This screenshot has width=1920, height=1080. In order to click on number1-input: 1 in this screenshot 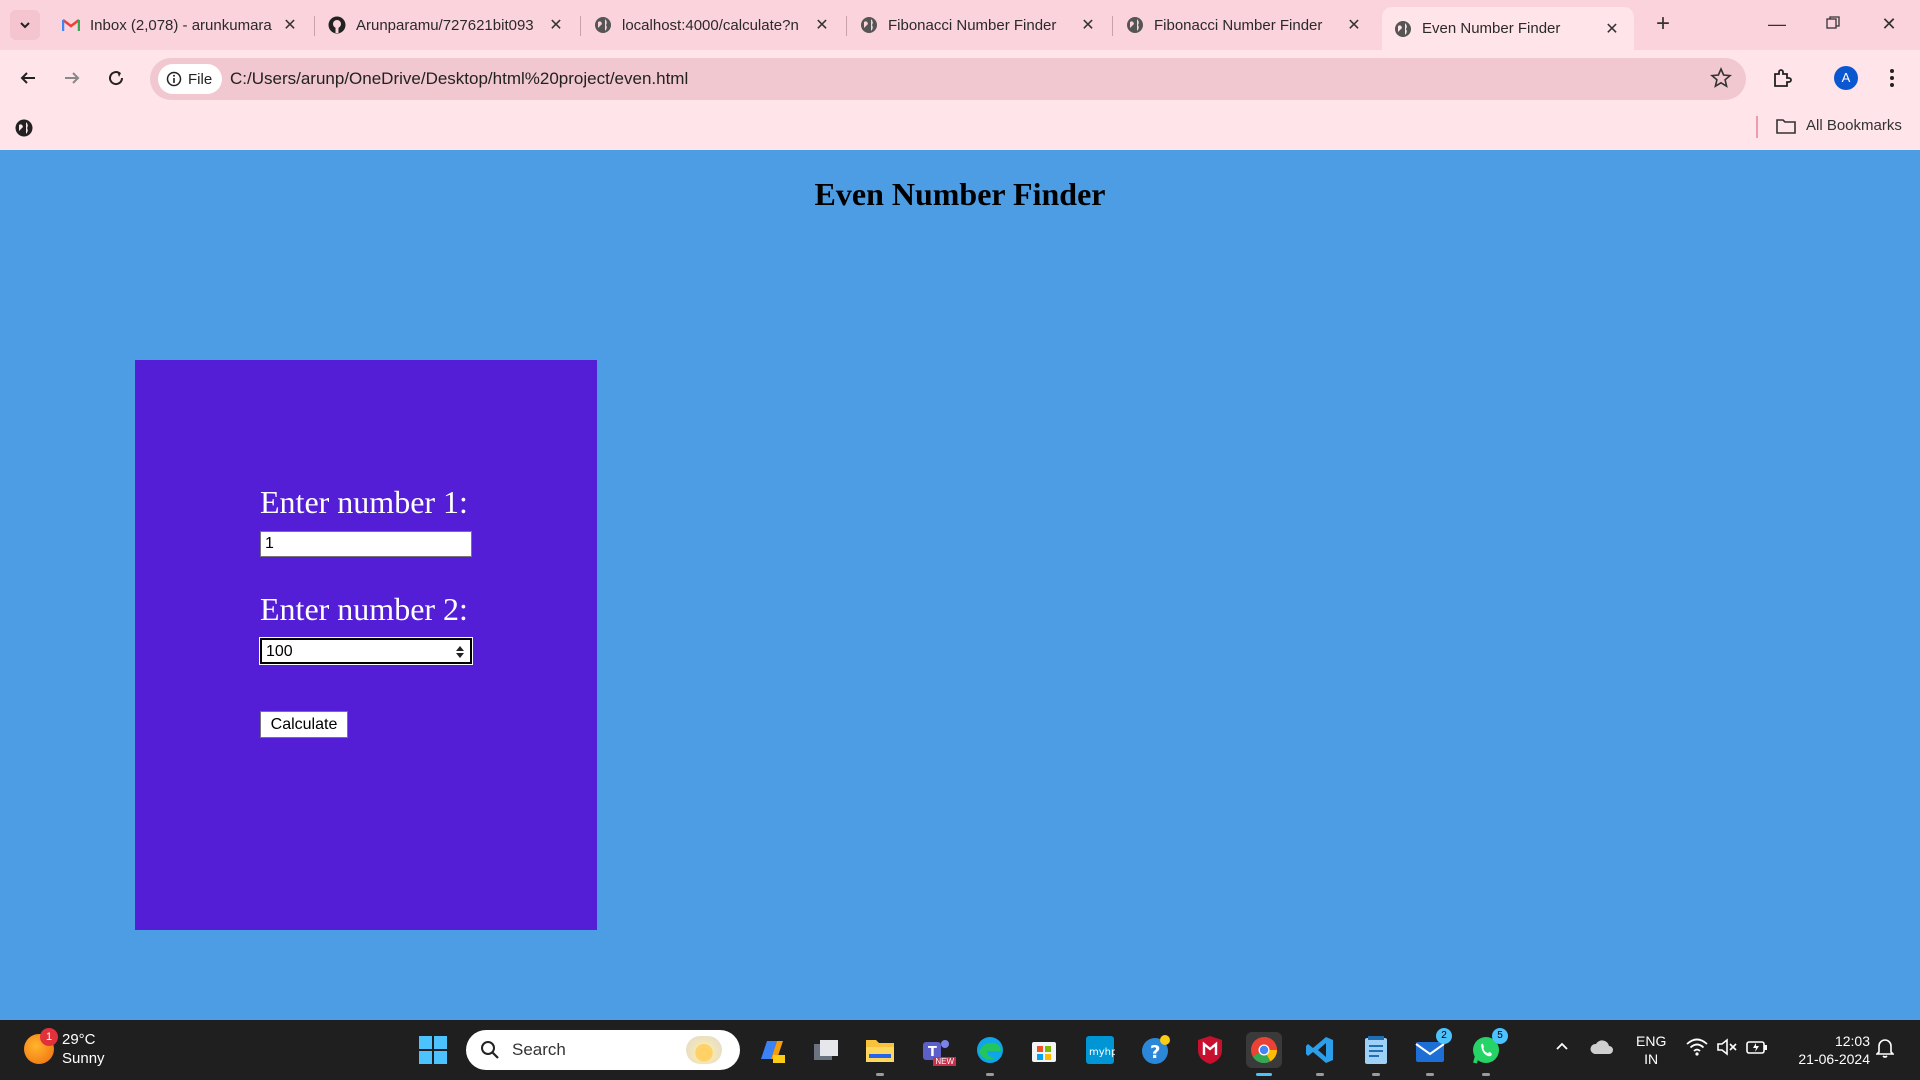, I will do `click(366, 544)`.